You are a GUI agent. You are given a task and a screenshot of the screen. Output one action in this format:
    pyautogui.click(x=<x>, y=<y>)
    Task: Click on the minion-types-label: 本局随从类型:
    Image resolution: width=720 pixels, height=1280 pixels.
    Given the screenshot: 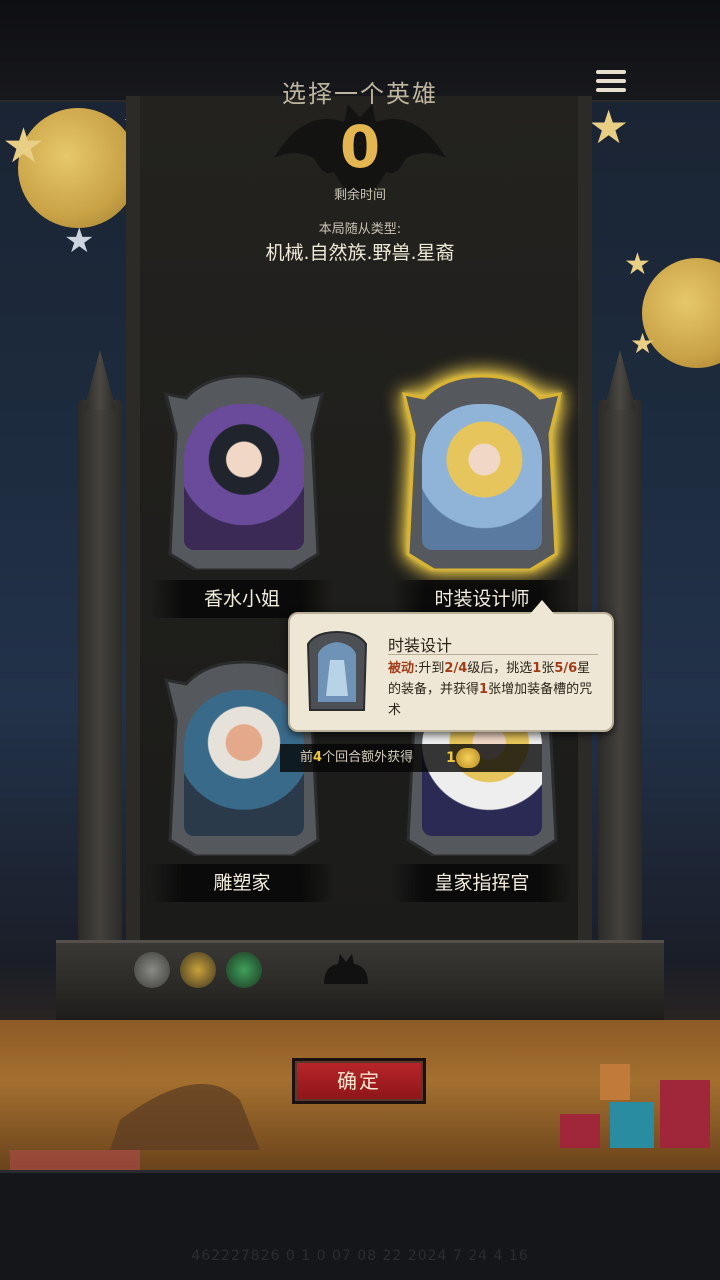 What is the action you would take?
    pyautogui.click(x=360, y=229)
    